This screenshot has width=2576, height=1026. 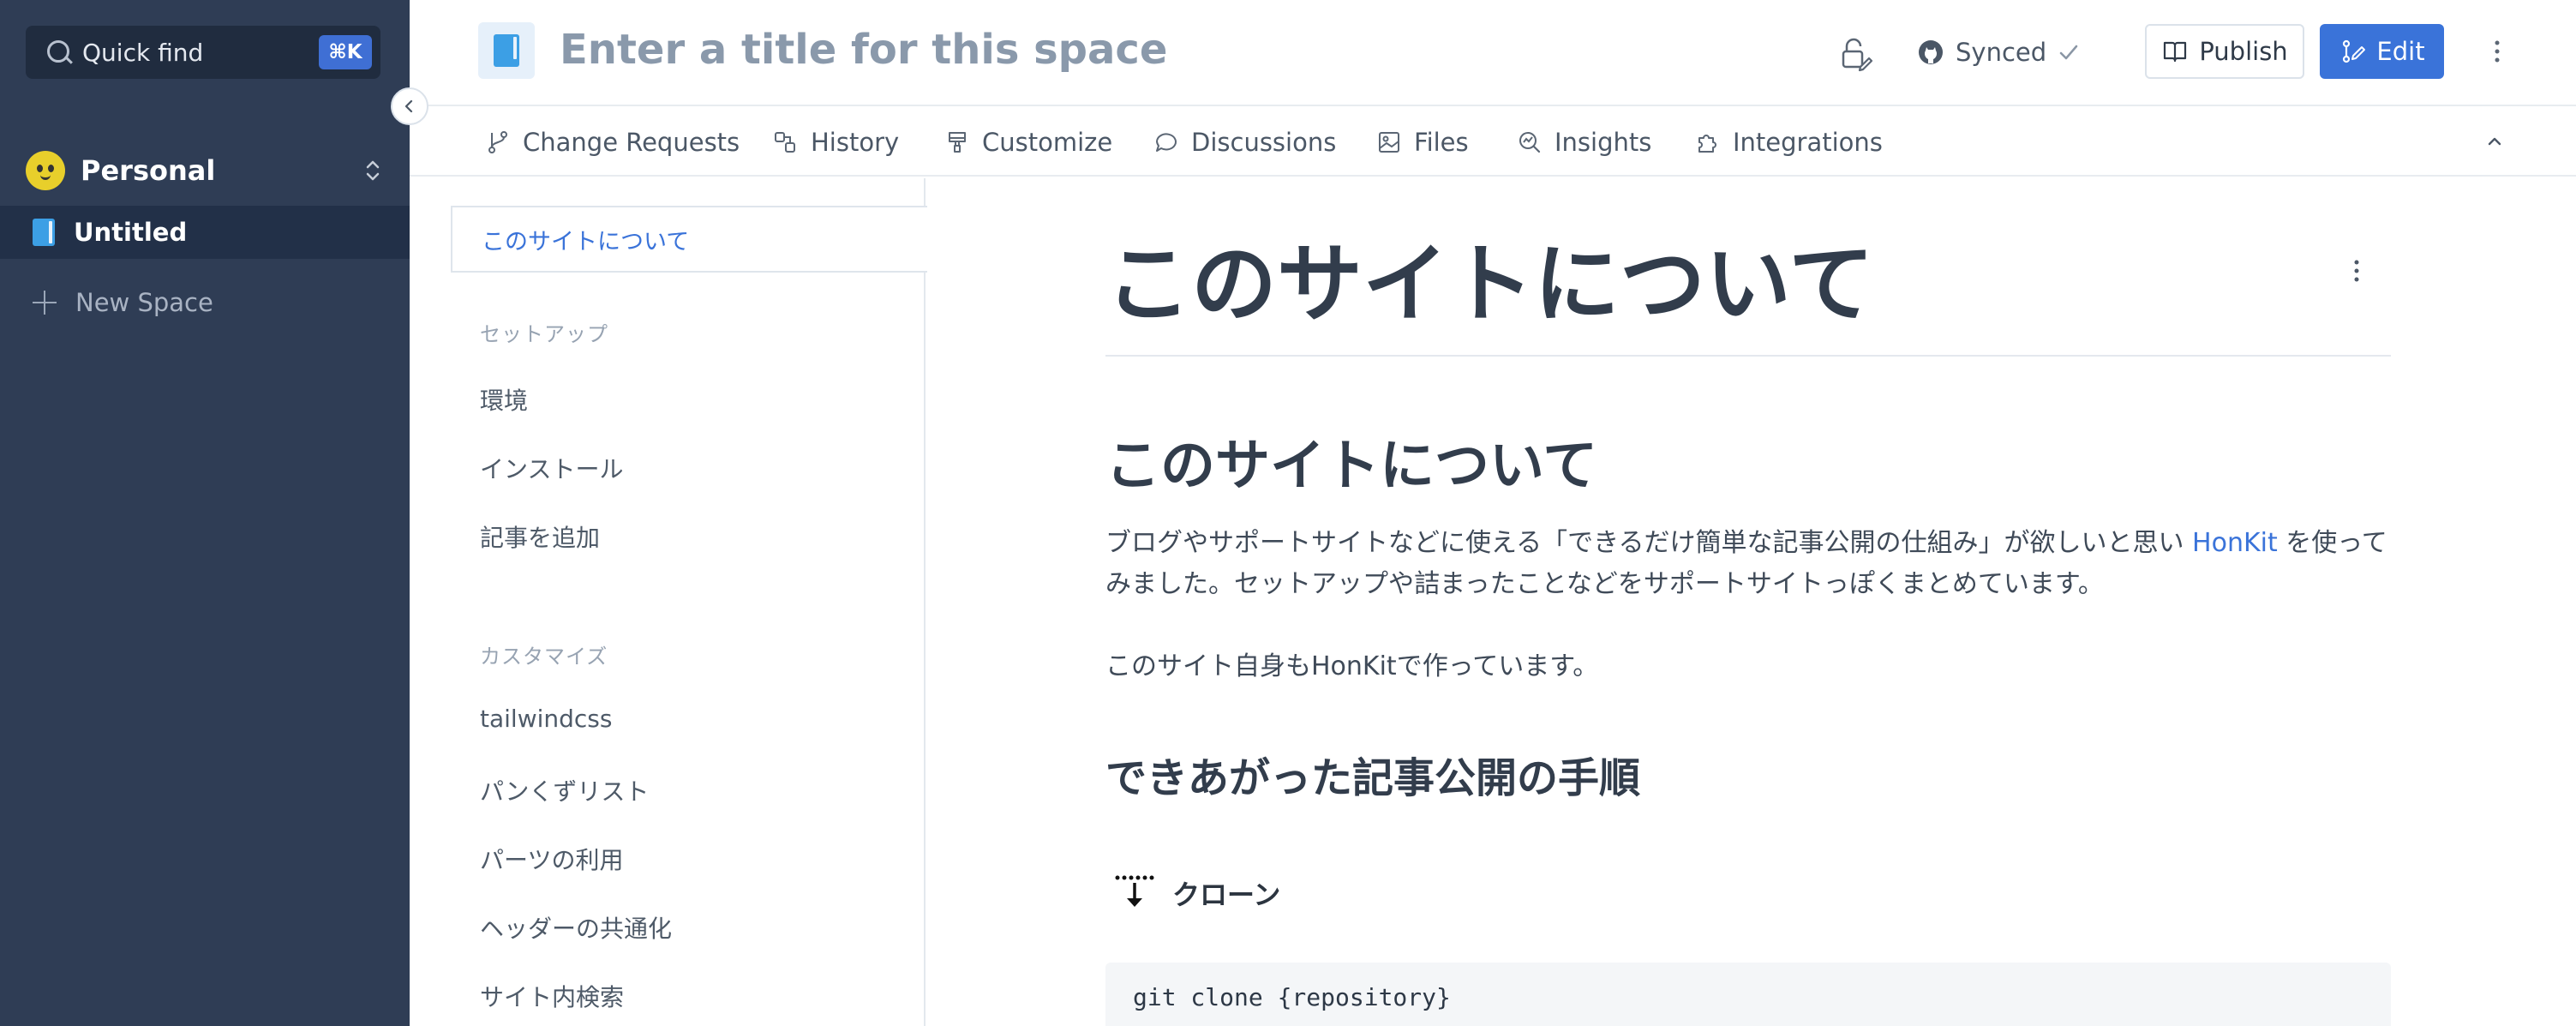 I want to click on tab-customize: Customize, so click(x=1028, y=142).